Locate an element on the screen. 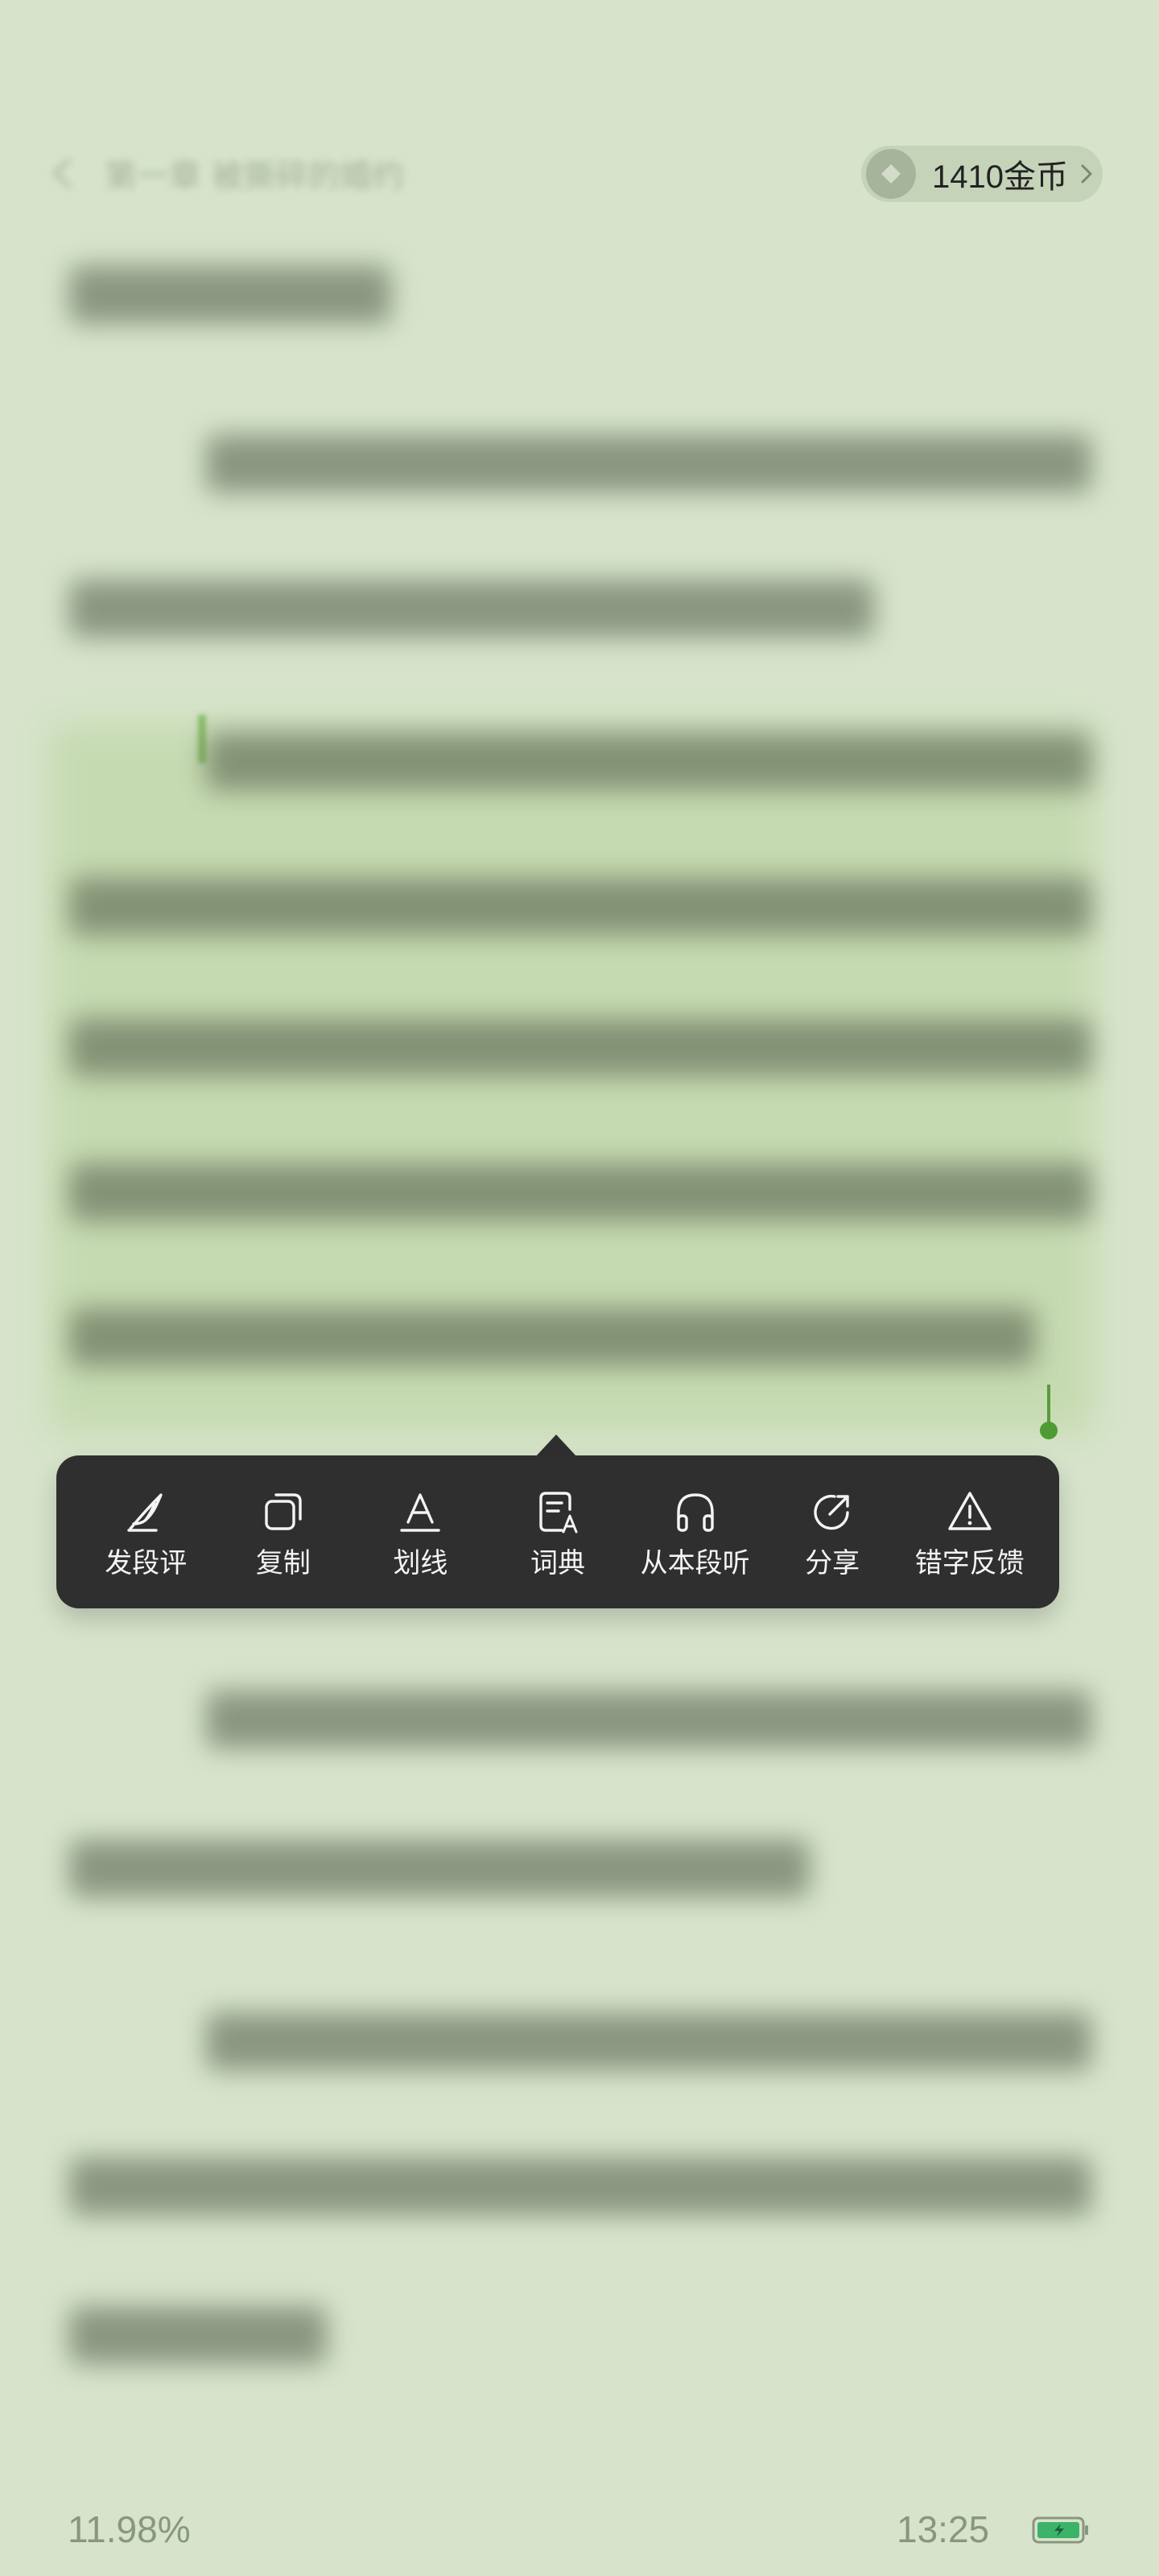 Image resolution: width=1159 pixels, height=2576 pixels. diamond-coin-icon is located at coordinates (891, 174).